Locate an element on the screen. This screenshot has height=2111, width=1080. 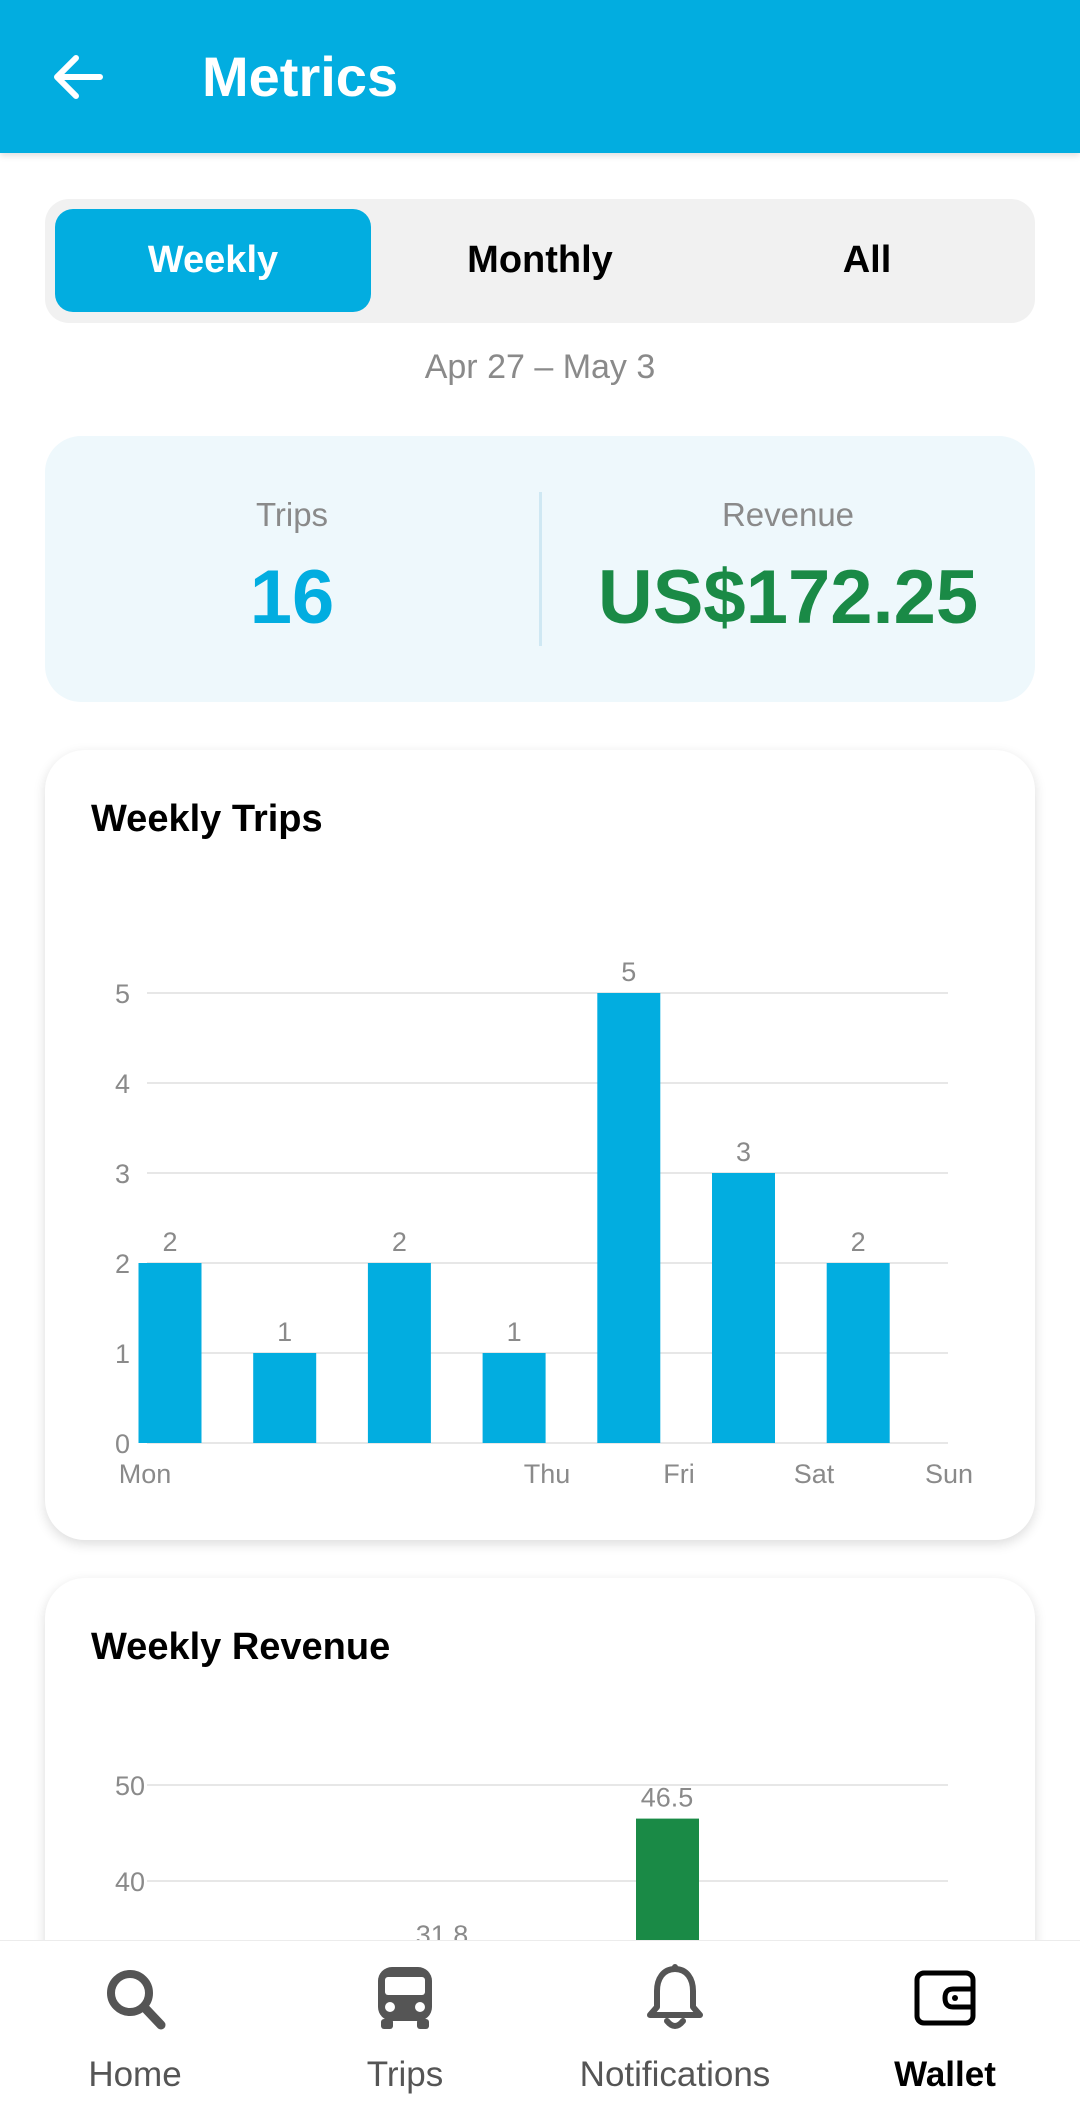
nav-wallet-label: Wallet is located at coordinates (945, 2074).